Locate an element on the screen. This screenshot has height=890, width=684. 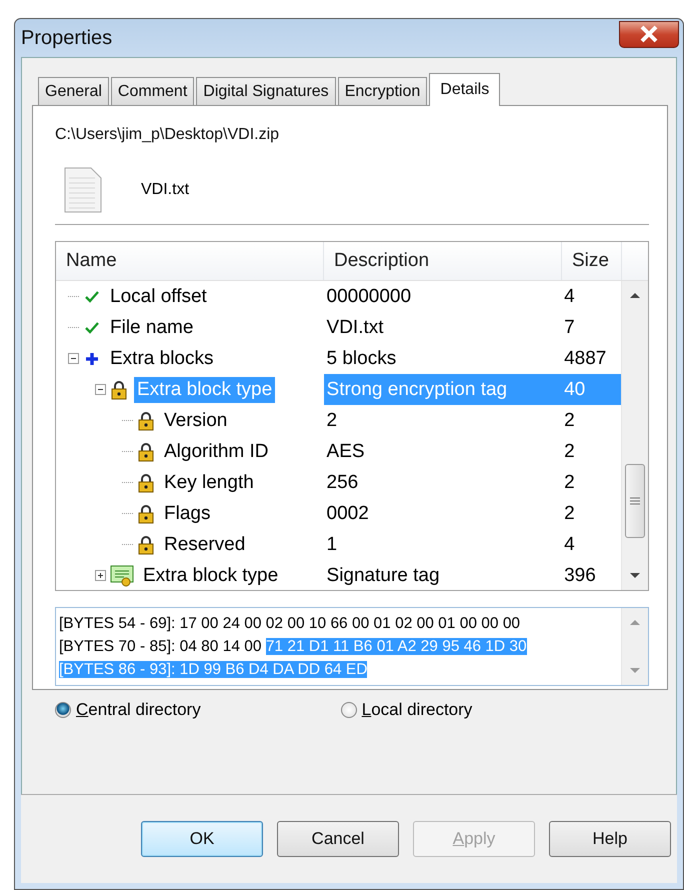
dialog-button: OK is located at coordinates (202, 839).